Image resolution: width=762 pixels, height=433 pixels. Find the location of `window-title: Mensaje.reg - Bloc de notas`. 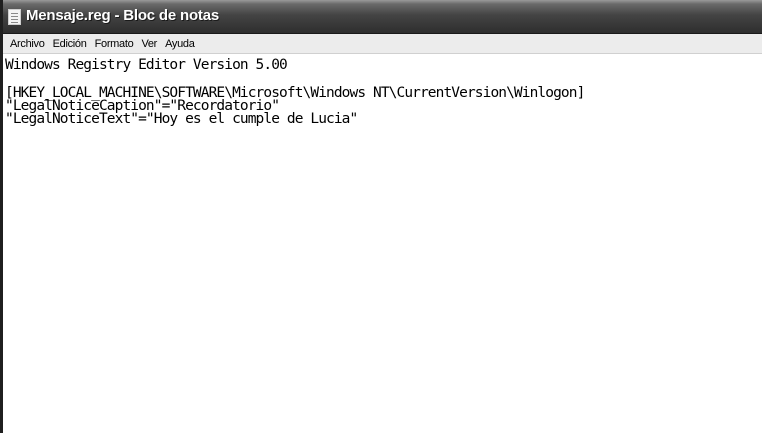

window-title: Mensaje.reg - Bloc de notas is located at coordinates (122, 15).